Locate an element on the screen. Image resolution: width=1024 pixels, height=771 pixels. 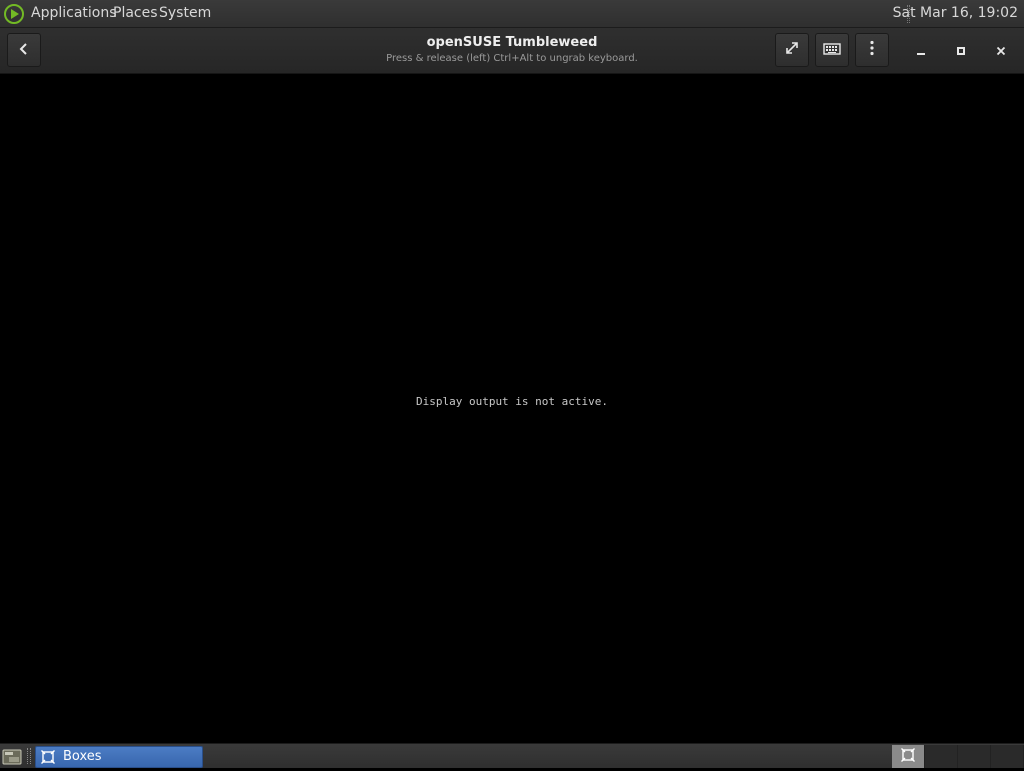
menu-system: System is located at coordinates (185, 13).